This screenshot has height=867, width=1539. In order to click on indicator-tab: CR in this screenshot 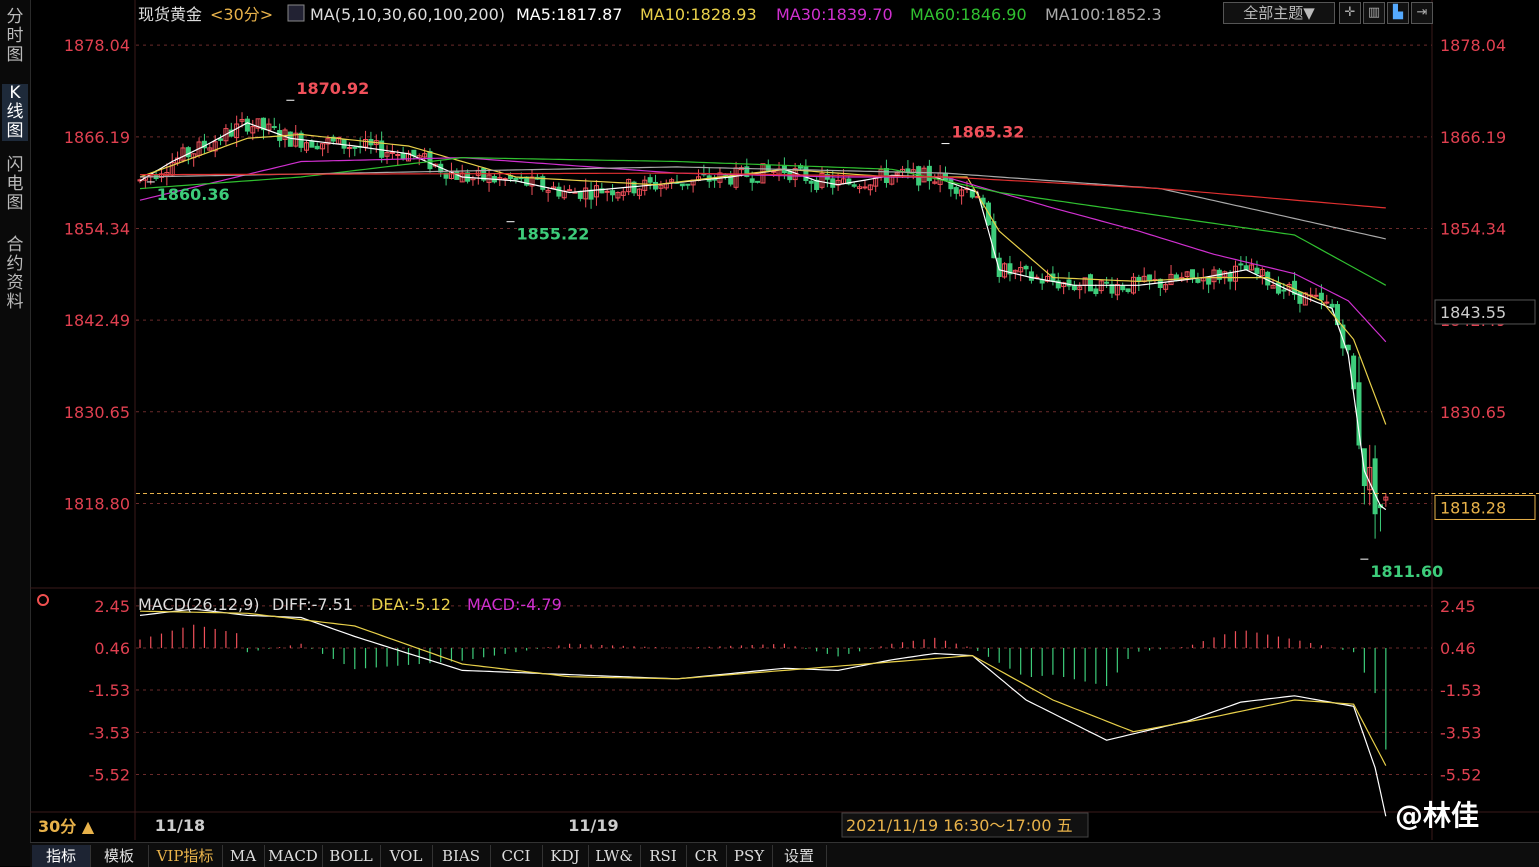, I will do `click(706, 856)`.